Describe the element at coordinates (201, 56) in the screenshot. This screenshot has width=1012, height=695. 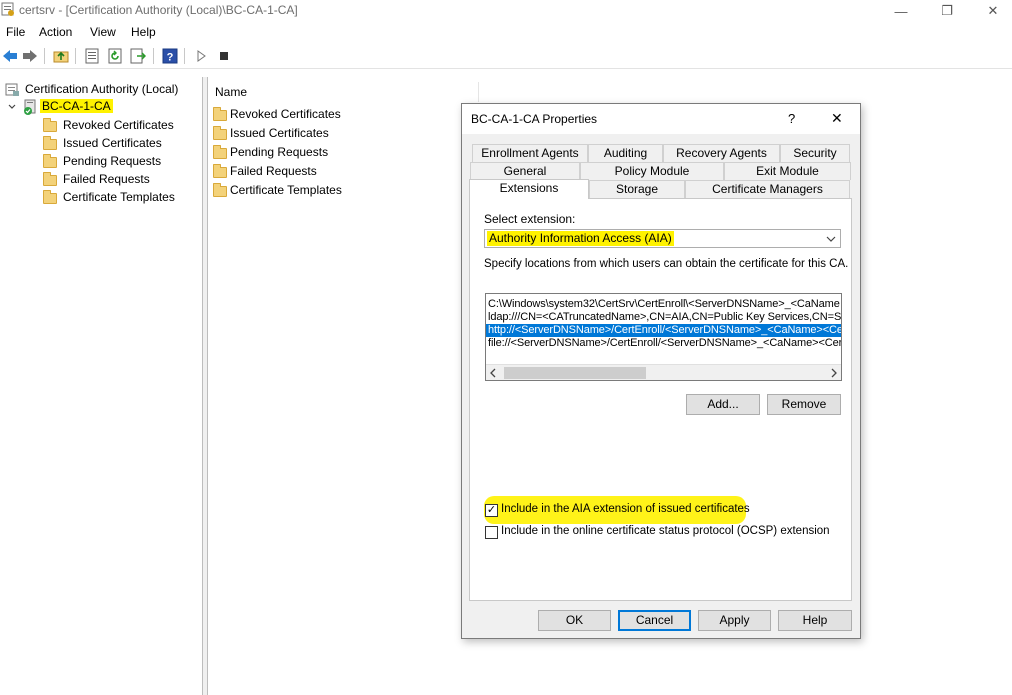
I see `start-service-icon` at that location.